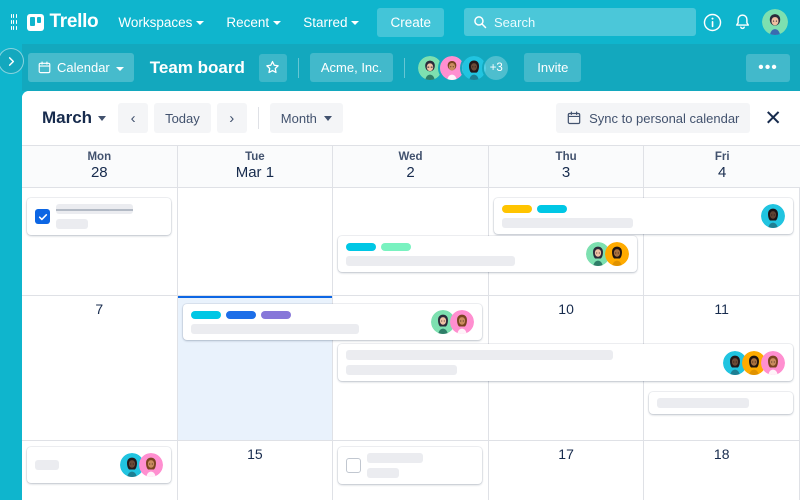 This screenshot has height=500, width=800. I want to click on invite-button: Invite, so click(553, 67).